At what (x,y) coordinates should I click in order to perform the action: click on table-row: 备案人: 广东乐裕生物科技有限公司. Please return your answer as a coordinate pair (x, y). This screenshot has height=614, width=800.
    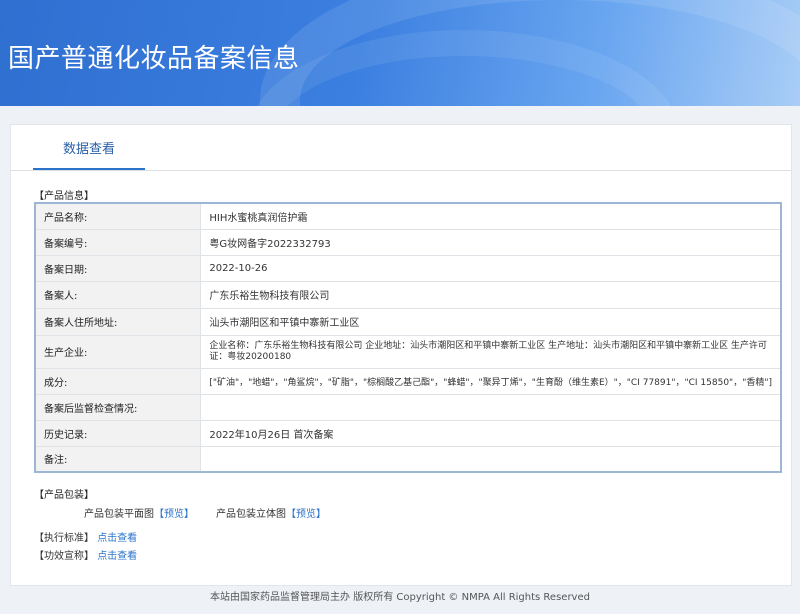
    Looking at the image, I should click on (408, 294).